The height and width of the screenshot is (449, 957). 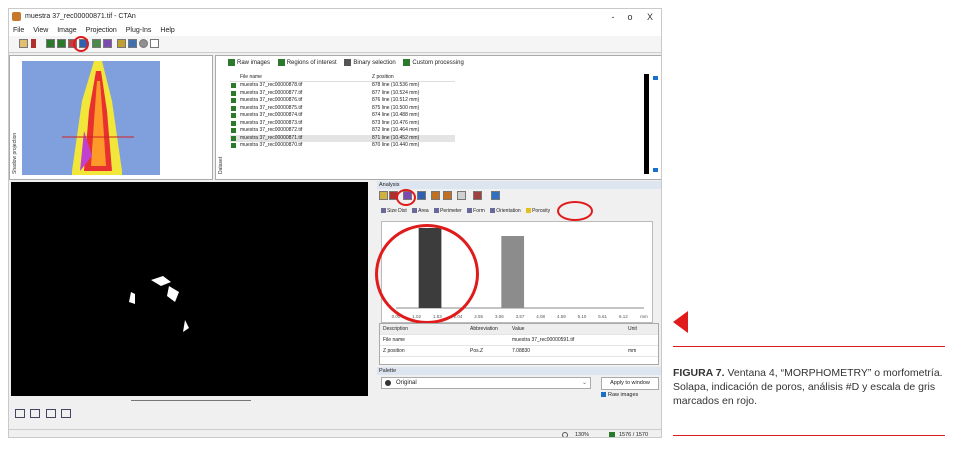 What do you see at coordinates (476, 211) in the screenshot?
I see `tab-form: Form` at bounding box center [476, 211].